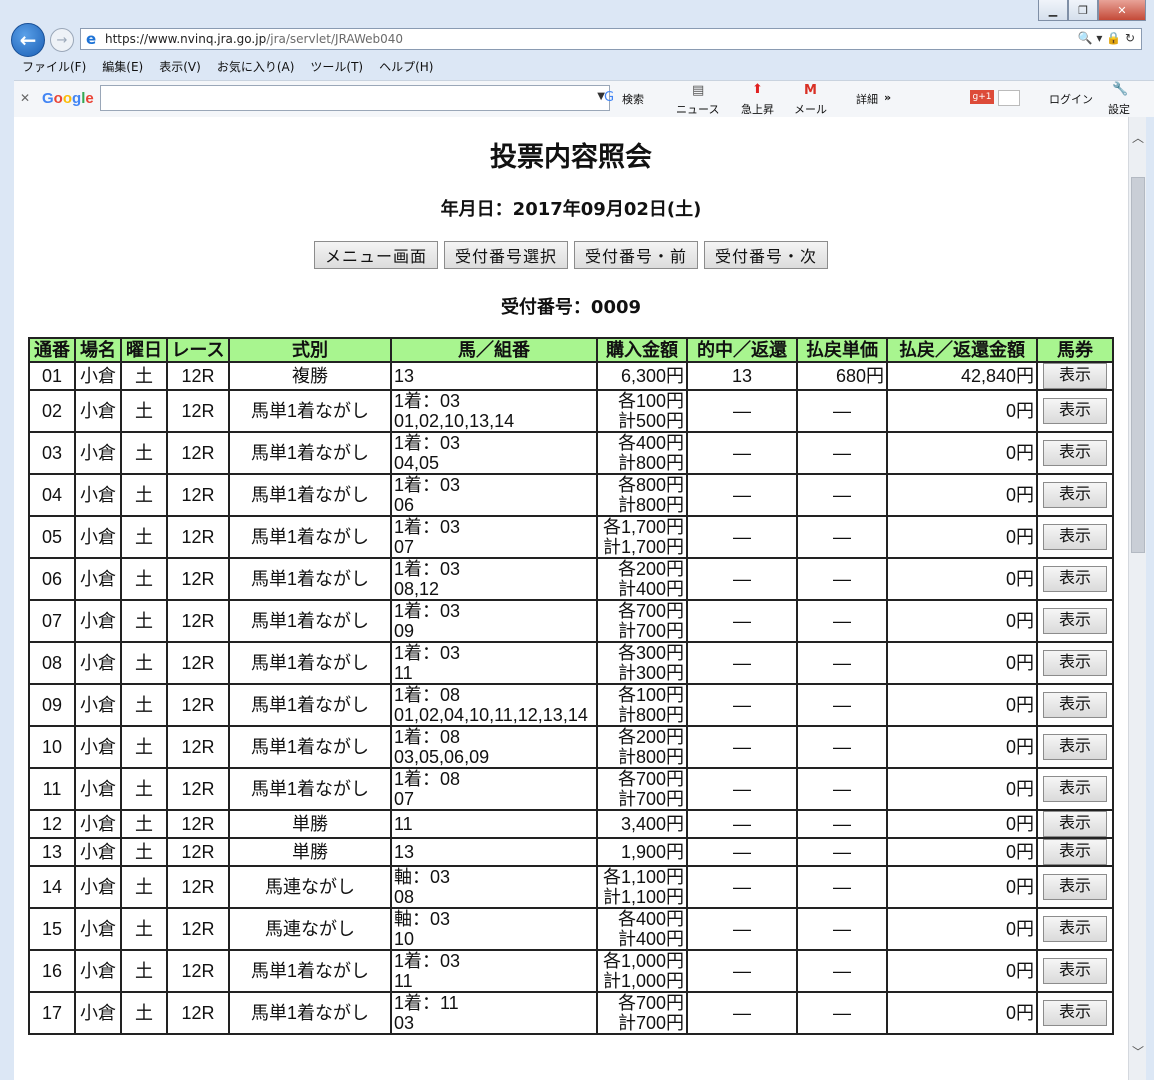  What do you see at coordinates (406, 68) in the screenshot?
I see `menu-help: ヘルプ(H)` at bounding box center [406, 68].